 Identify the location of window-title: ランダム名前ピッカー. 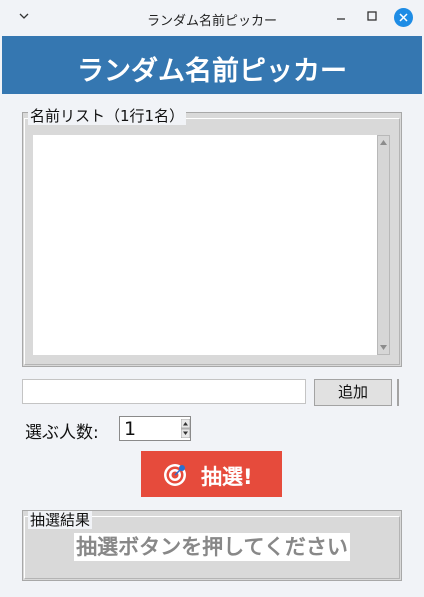
(211, 21).